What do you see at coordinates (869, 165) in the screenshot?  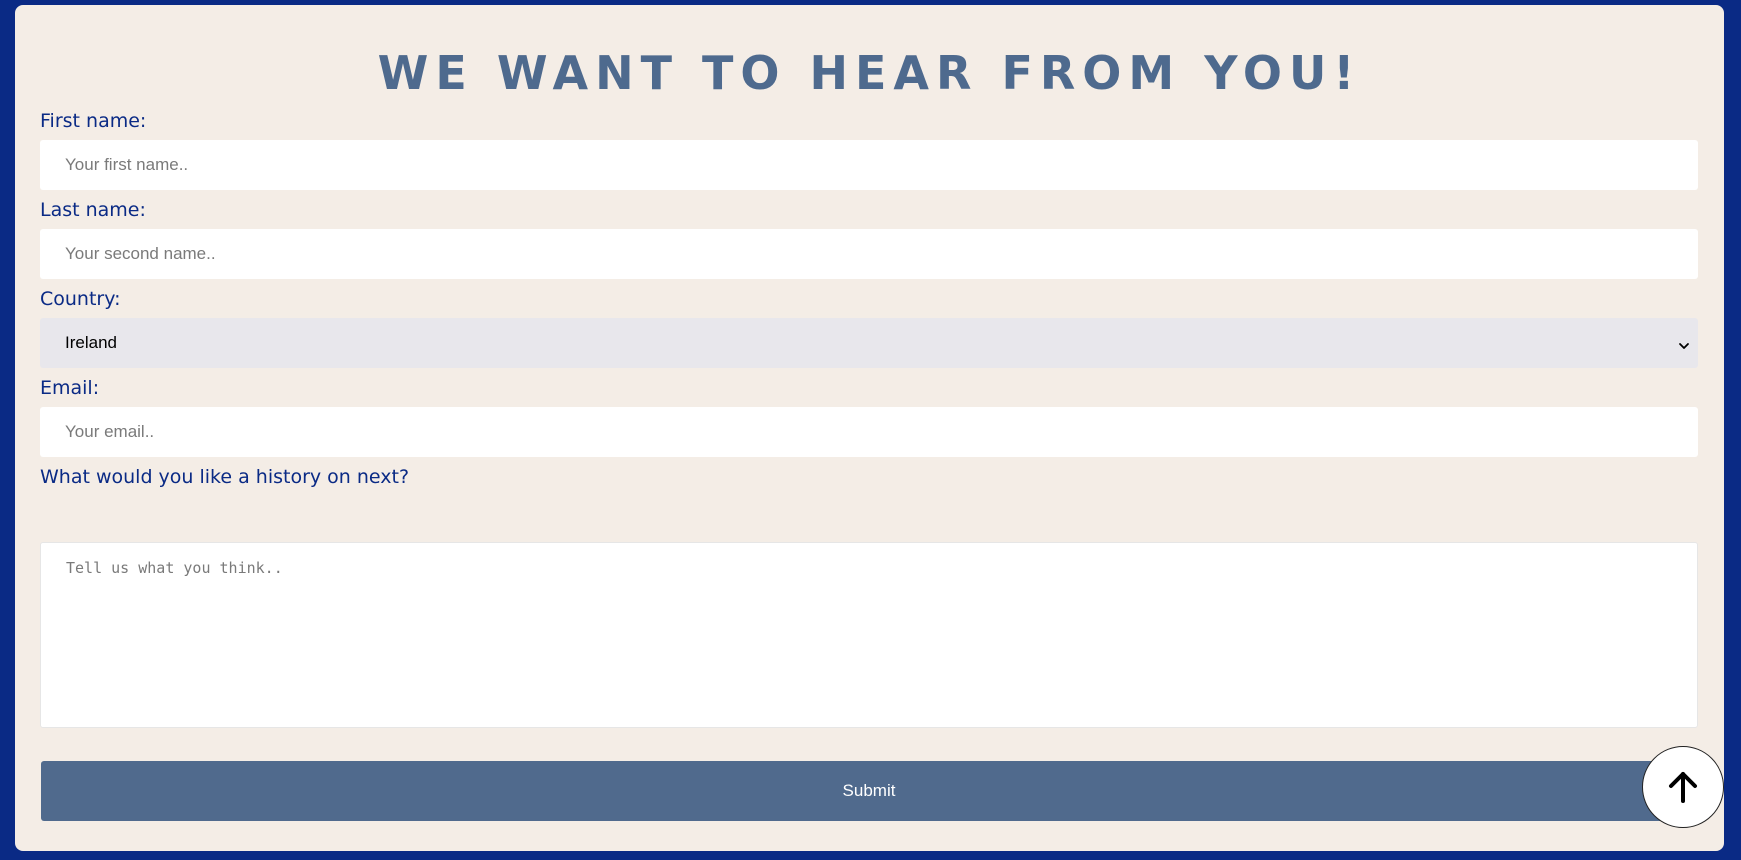 I see `first-name-input` at bounding box center [869, 165].